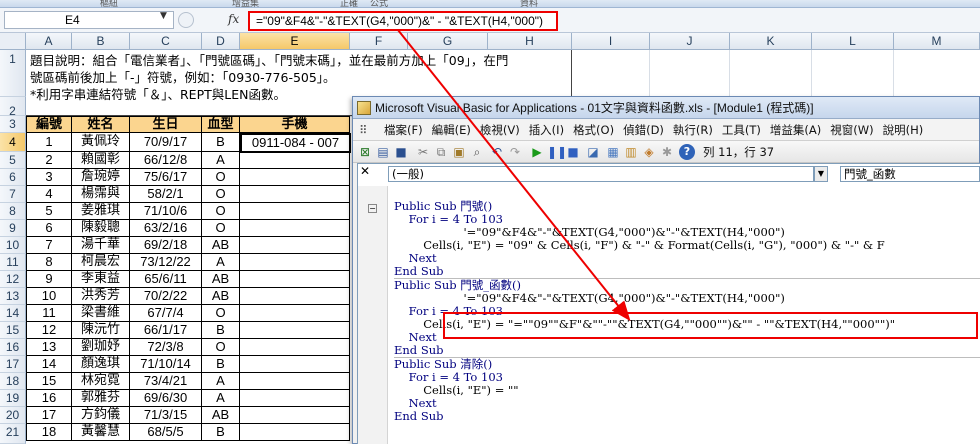  Describe the element at coordinates (101, 194) in the screenshot. I see `cell-name: 楊霈與` at that location.